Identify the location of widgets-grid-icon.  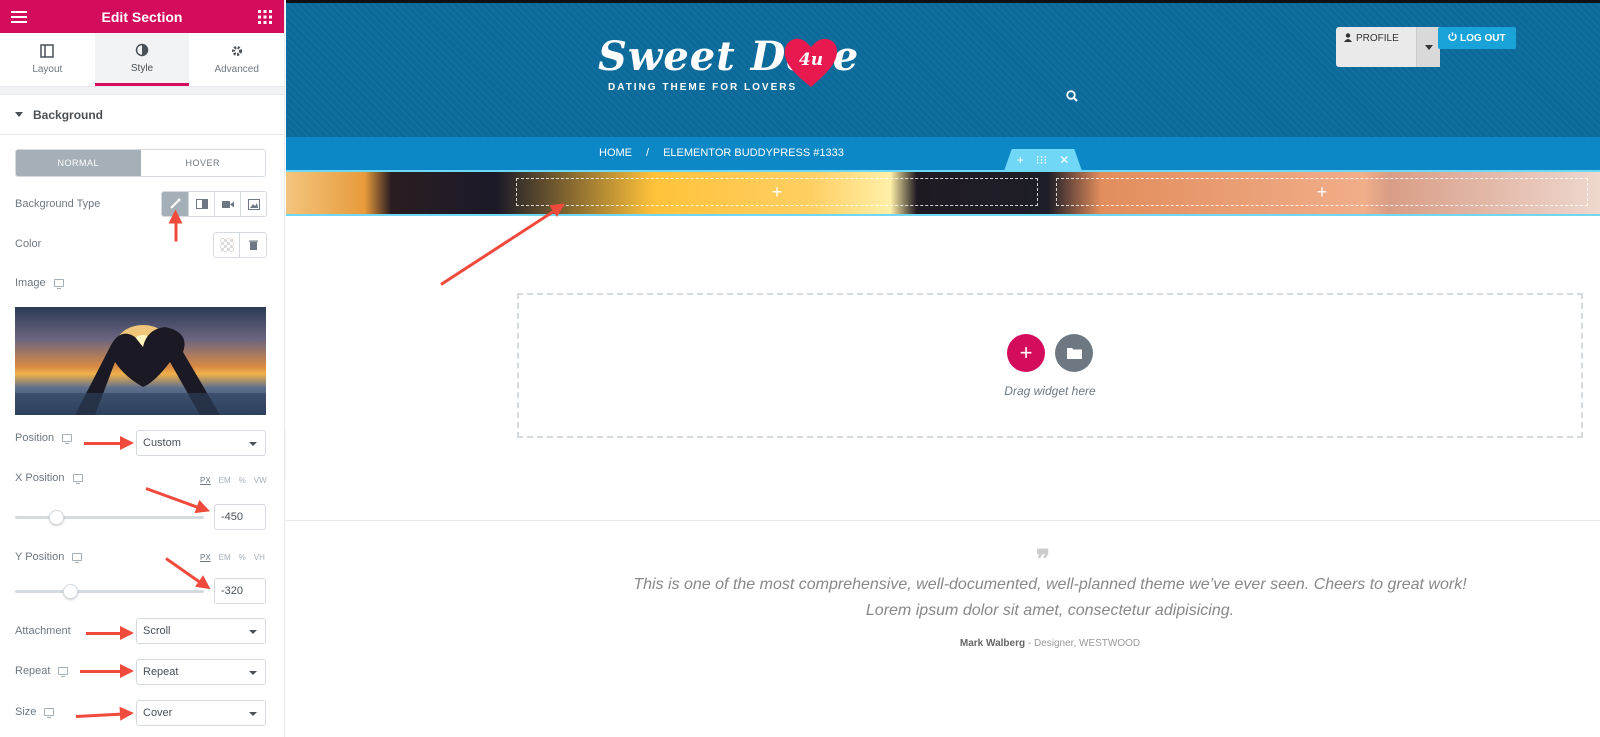
(265, 17).